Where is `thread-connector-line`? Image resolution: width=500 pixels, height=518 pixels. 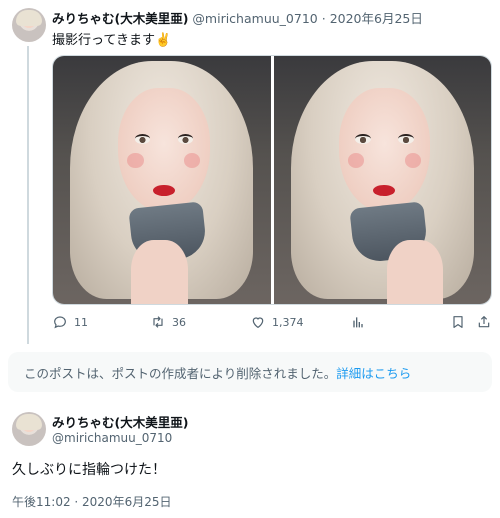
thread-connector-line is located at coordinates (28, 195).